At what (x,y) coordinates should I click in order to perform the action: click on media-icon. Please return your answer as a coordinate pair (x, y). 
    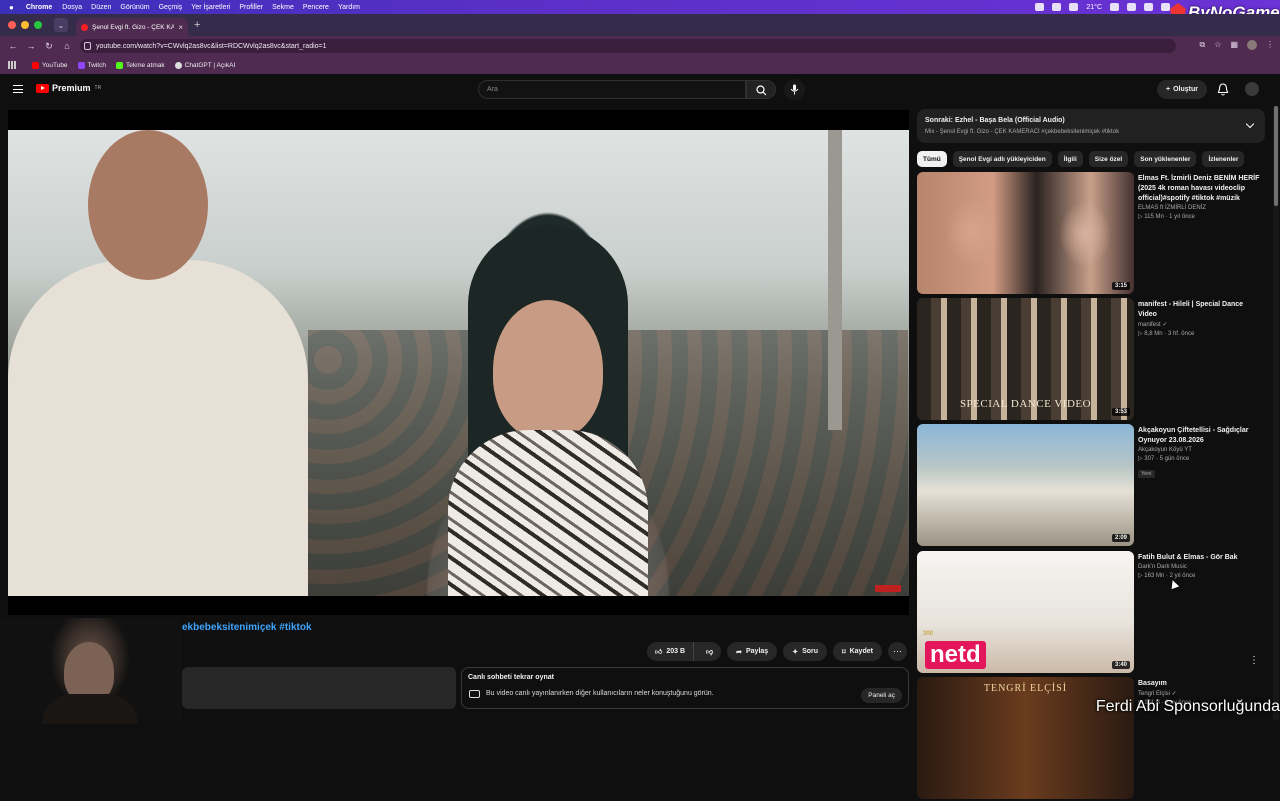
    Looking at the image, I should click on (1114, 7).